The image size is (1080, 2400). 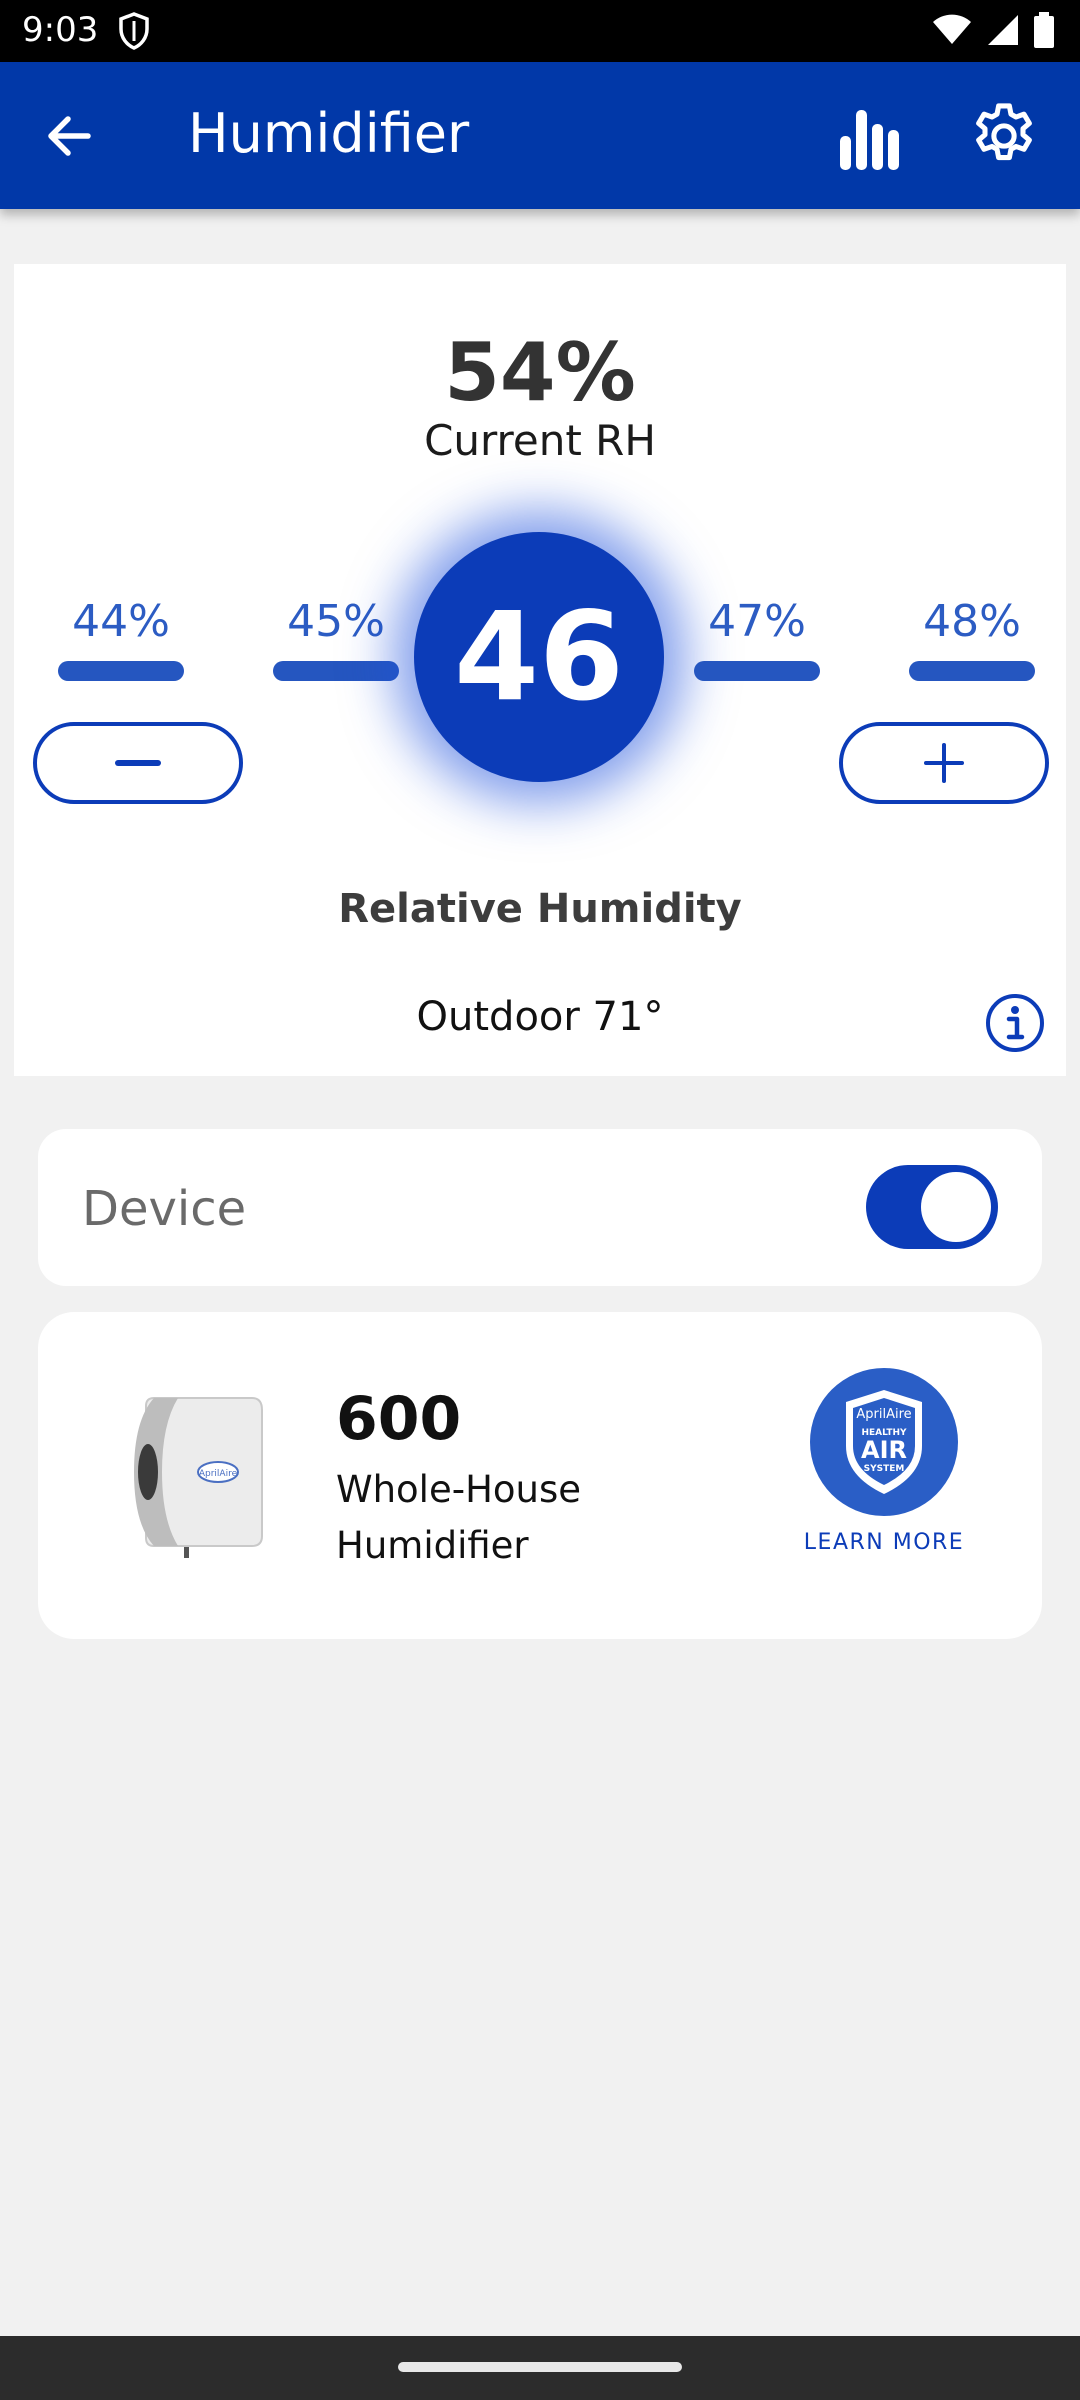 What do you see at coordinates (1044, 32) in the screenshot?
I see `battery-icon` at bounding box center [1044, 32].